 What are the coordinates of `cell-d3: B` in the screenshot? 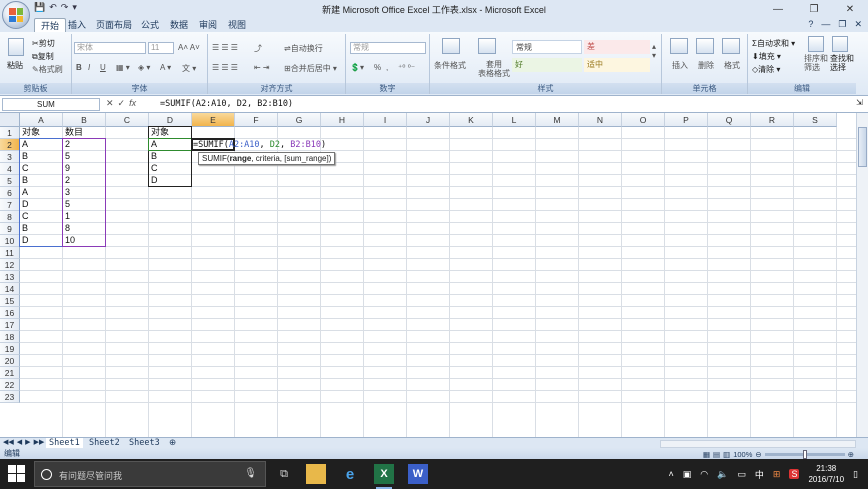 It's located at (170, 157).